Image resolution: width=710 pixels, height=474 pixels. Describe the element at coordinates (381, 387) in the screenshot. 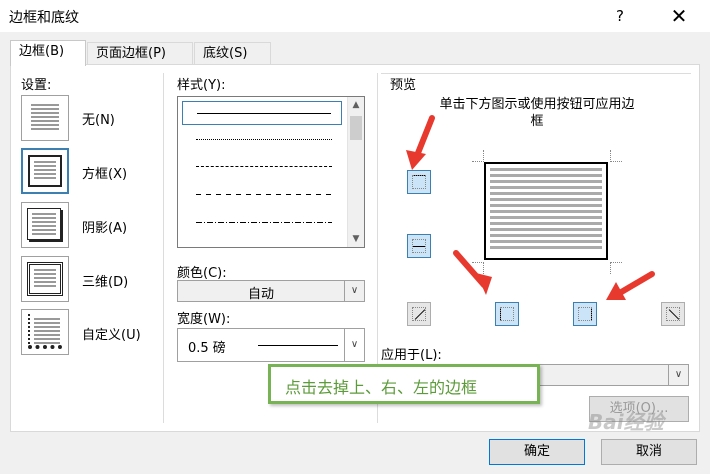

I see `annotation-text: 点击去掉上、右、左的边框` at that location.